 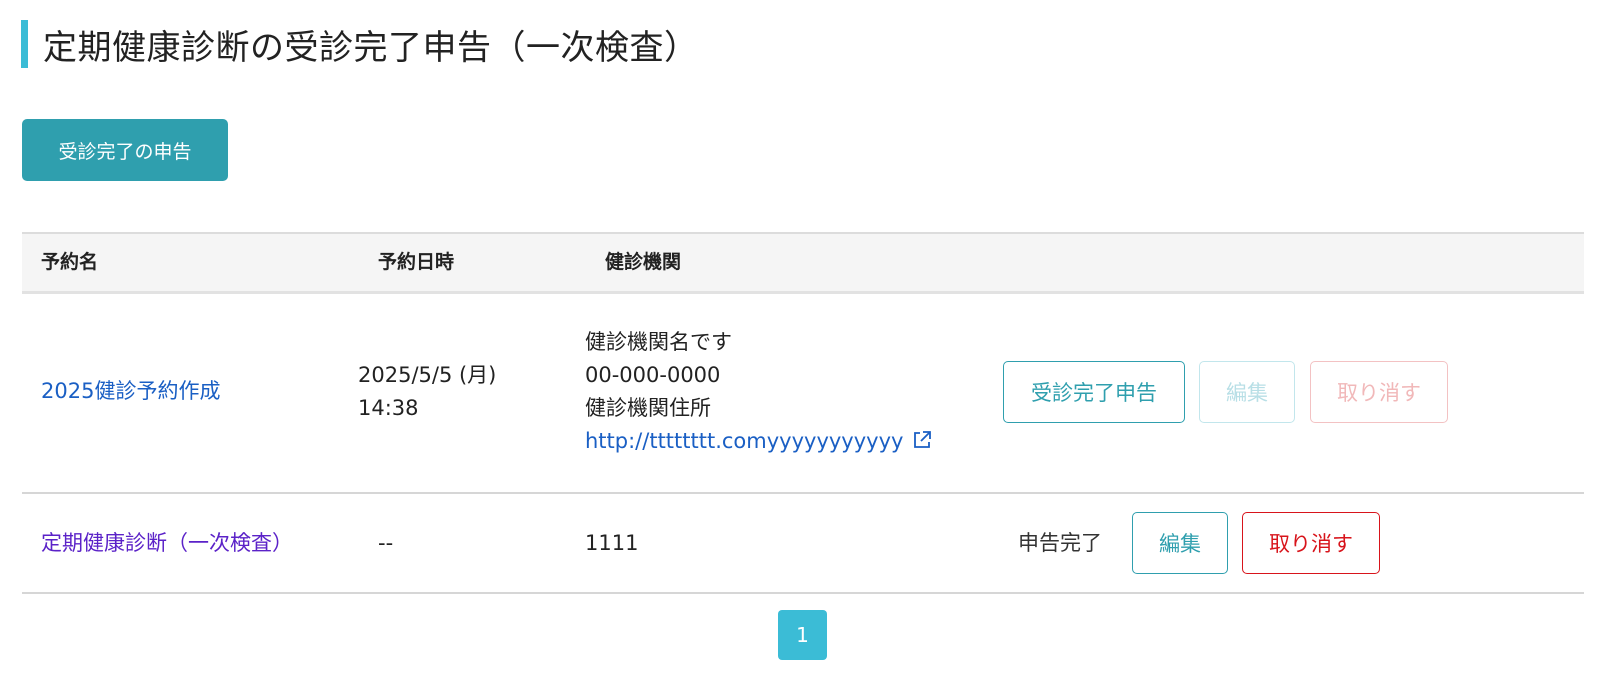 I want to click on report-completion-button: 受診完了の申告, so click(x=125, y=150).